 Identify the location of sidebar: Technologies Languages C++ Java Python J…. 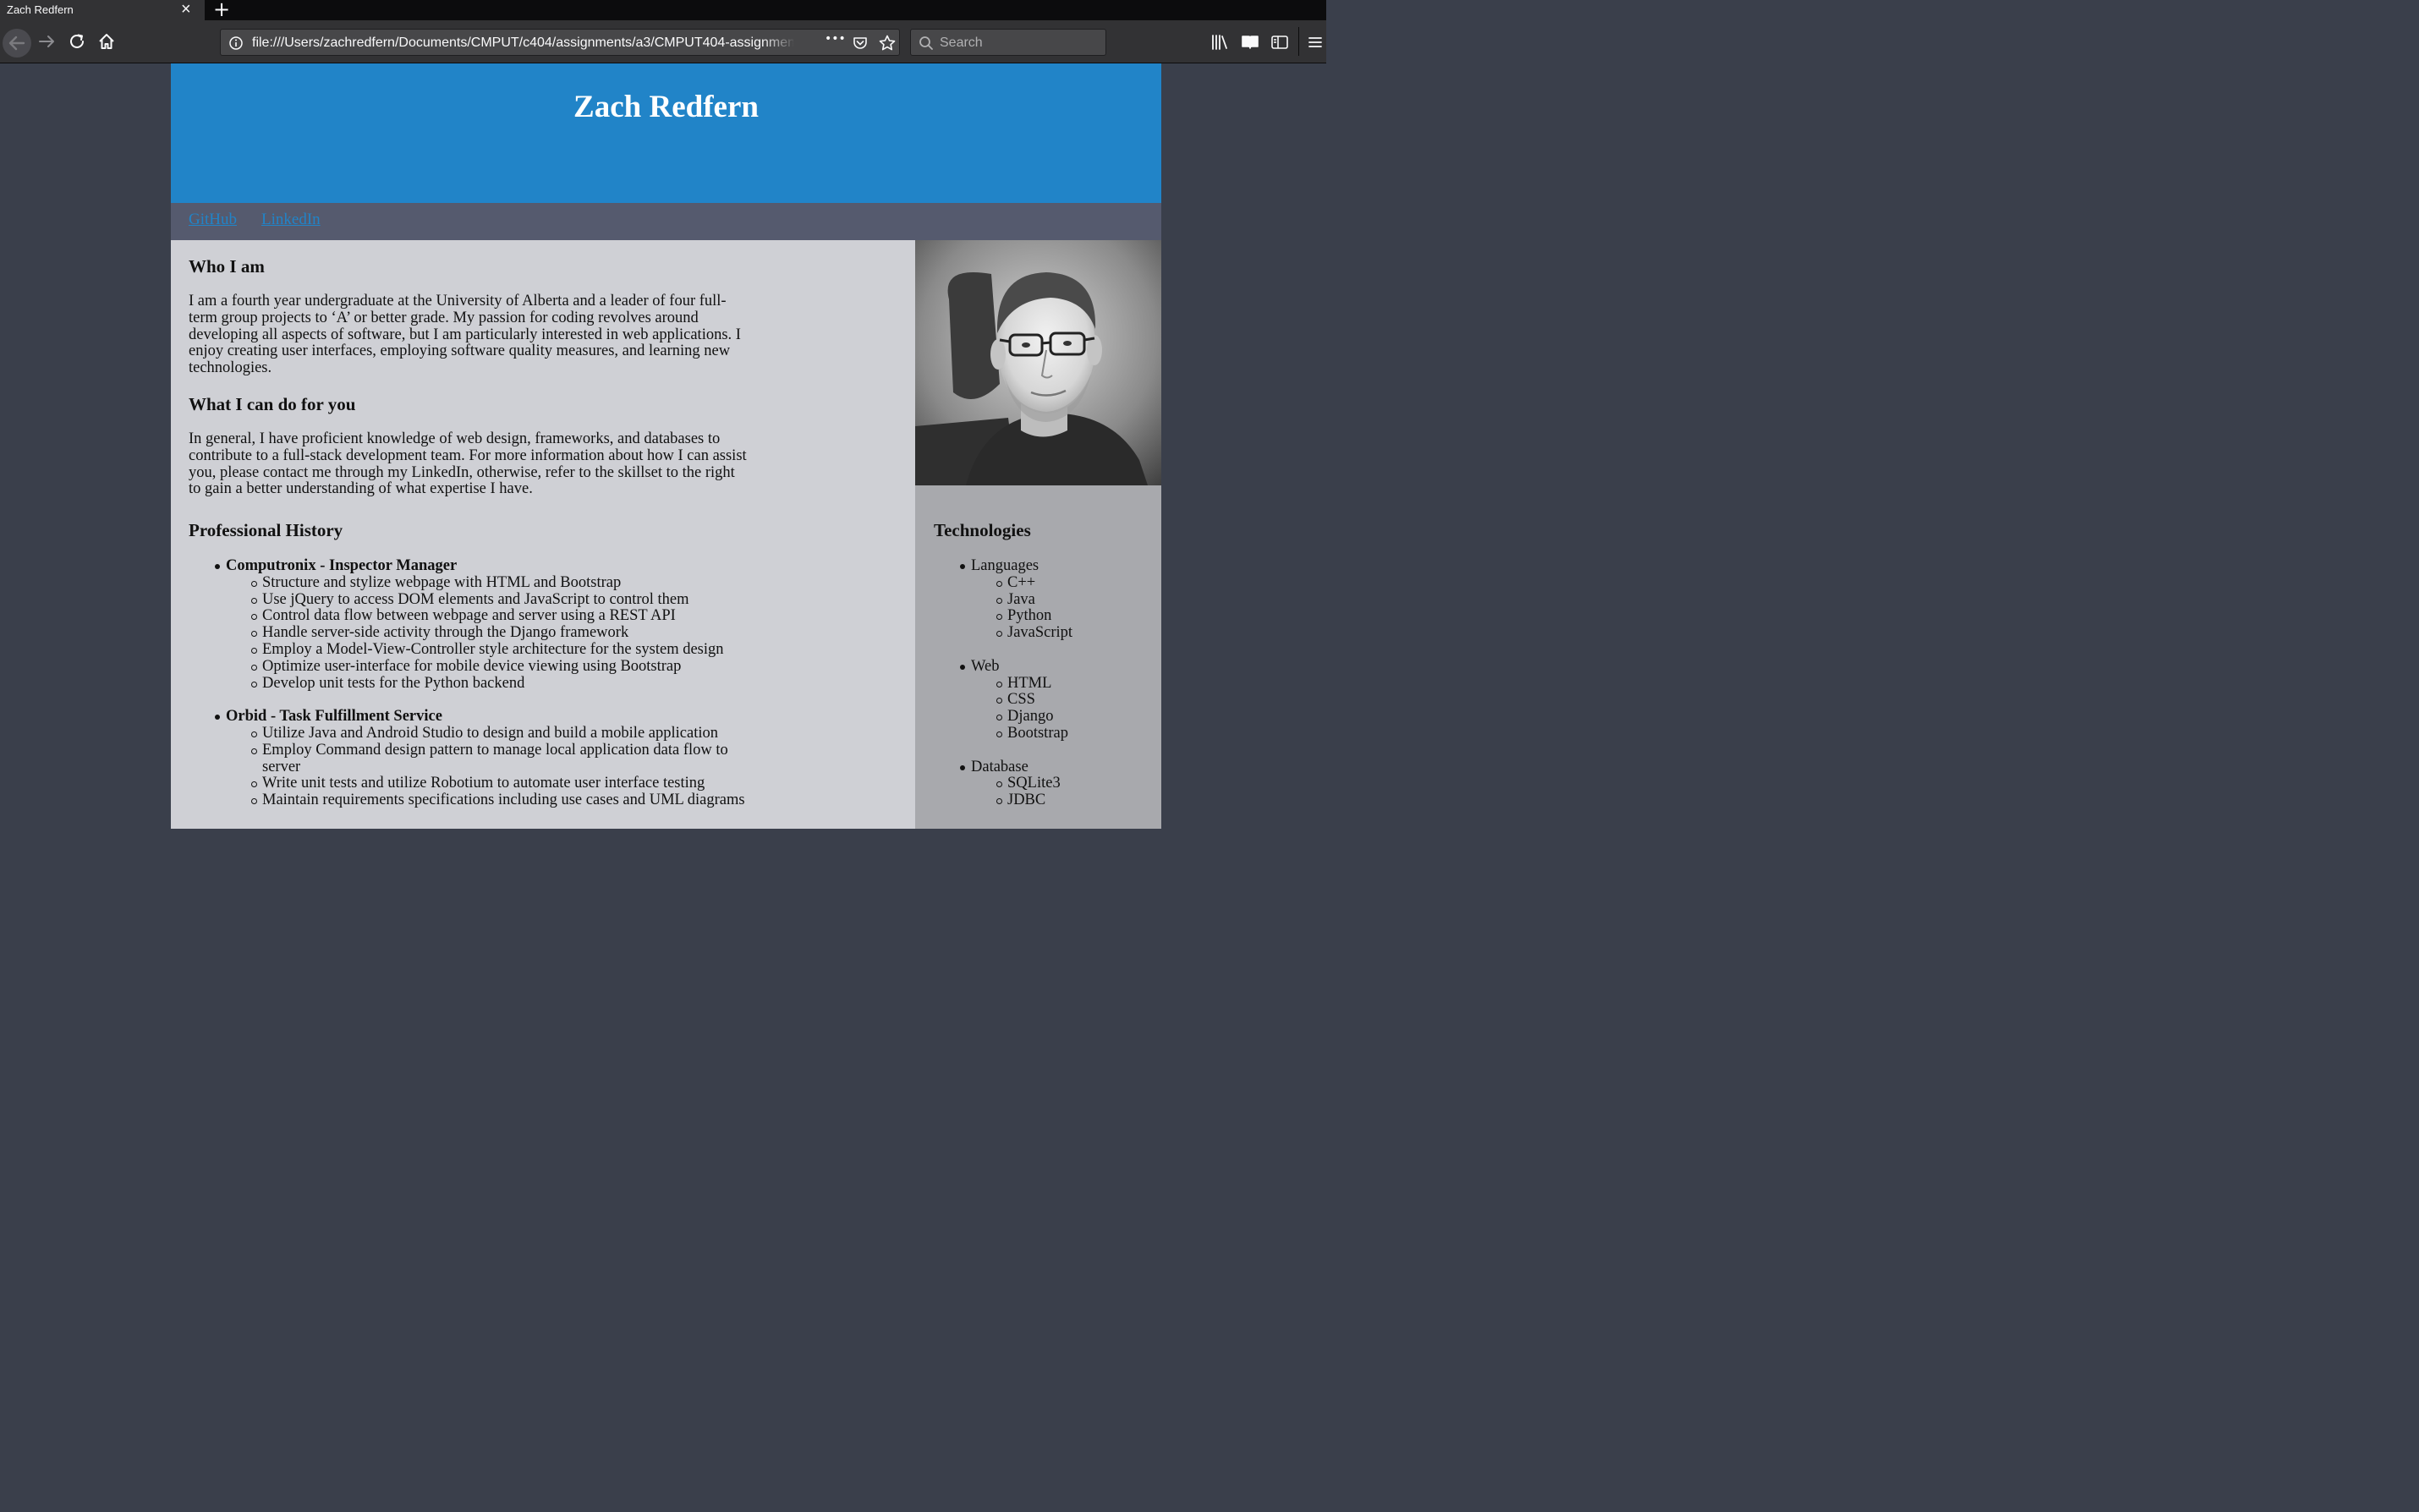
(1038, 534).